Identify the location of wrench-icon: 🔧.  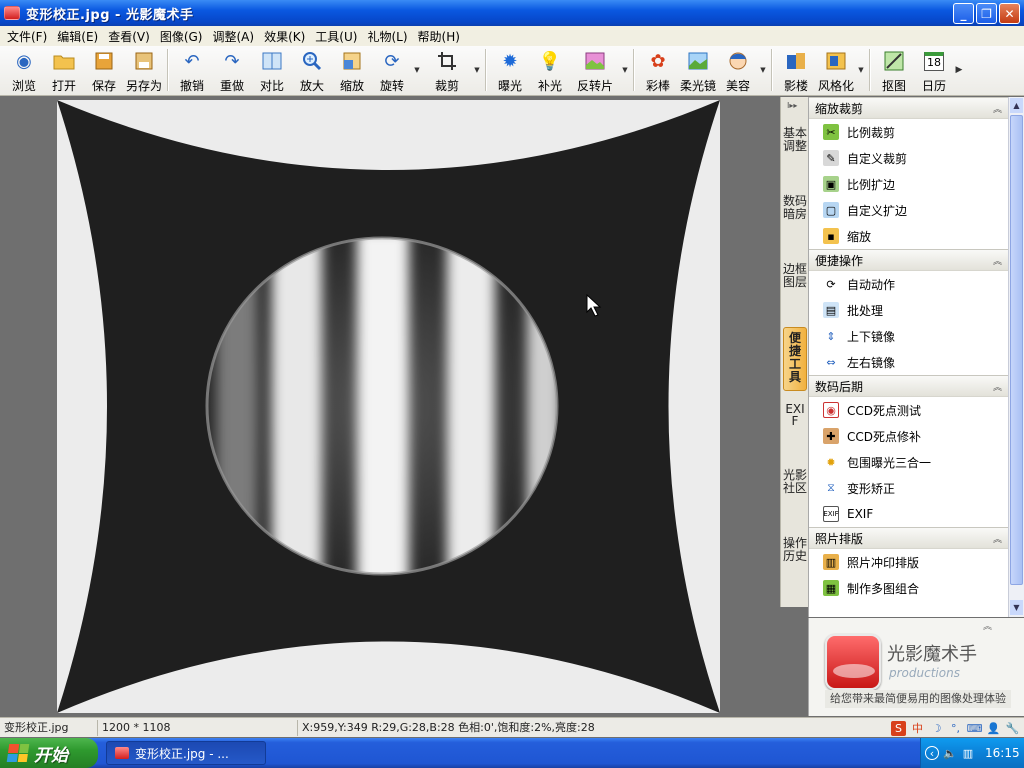
(1012, 728).